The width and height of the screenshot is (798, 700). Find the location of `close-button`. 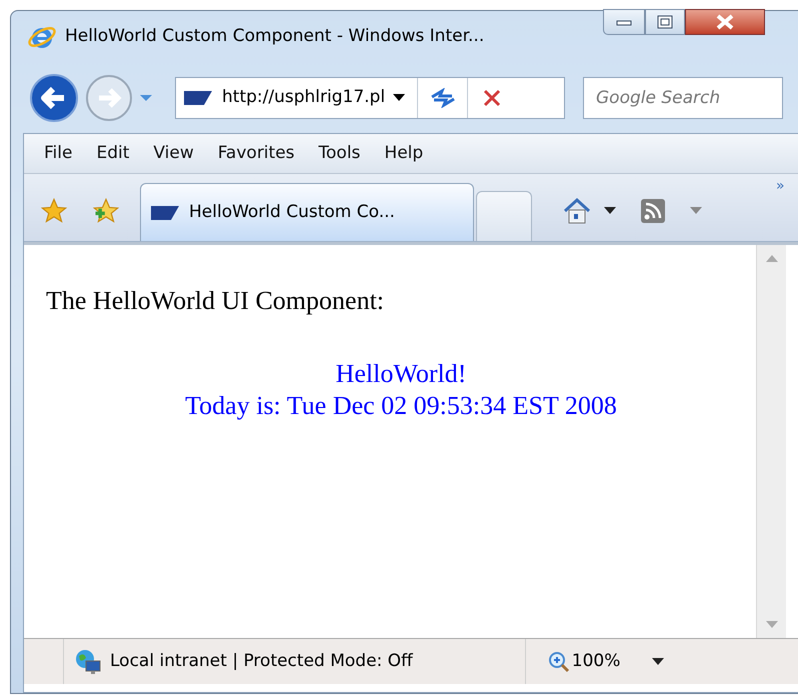

close-button is located at coordinates (725, 22).